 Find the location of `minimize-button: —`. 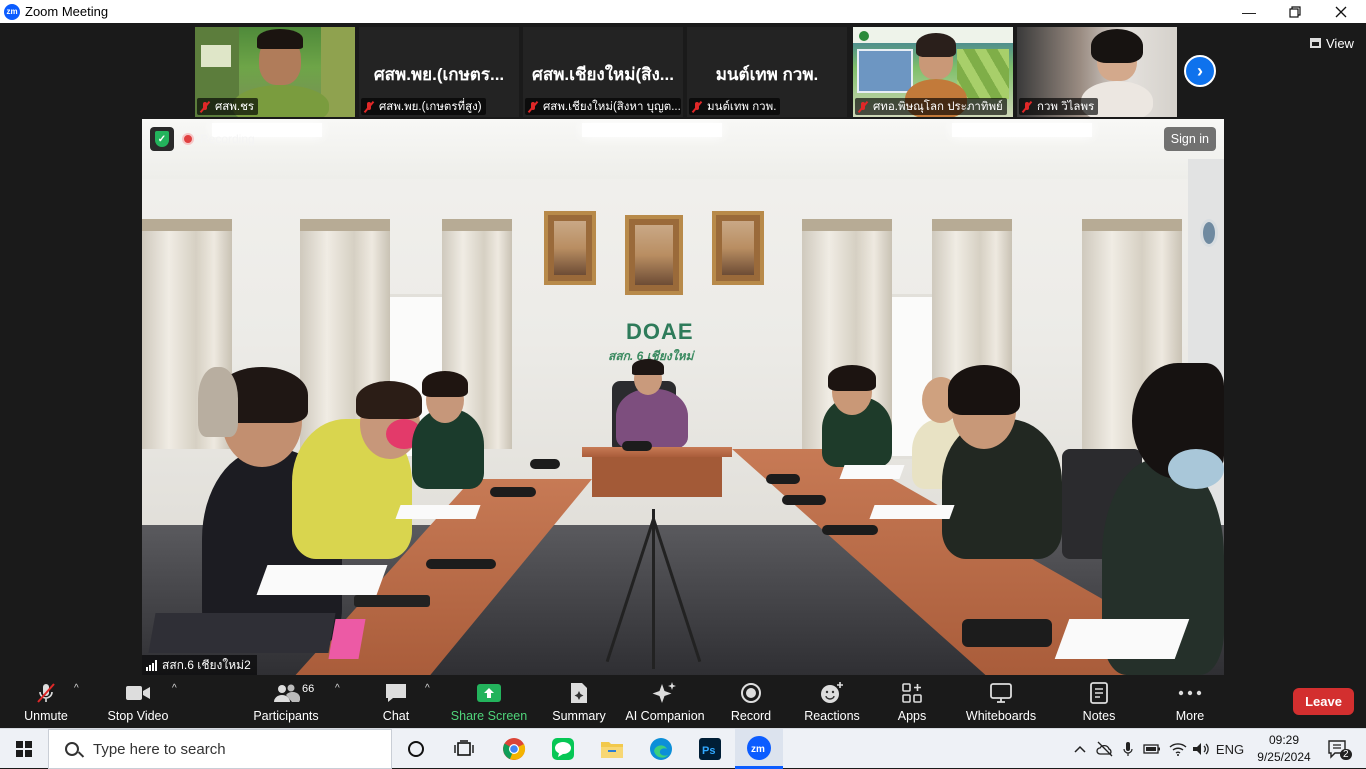

minimize-button: — is located at coordinates (1249, 11).